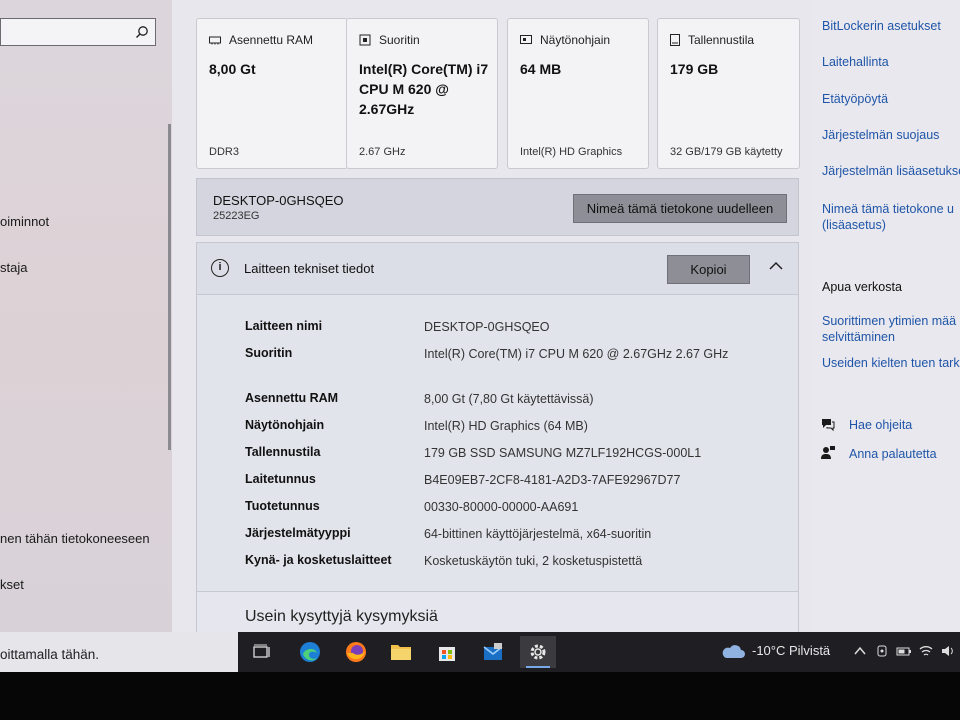  Describe the element at coordinates (828, 425) in the screenshot. I see `help-chat-icon` at that location.